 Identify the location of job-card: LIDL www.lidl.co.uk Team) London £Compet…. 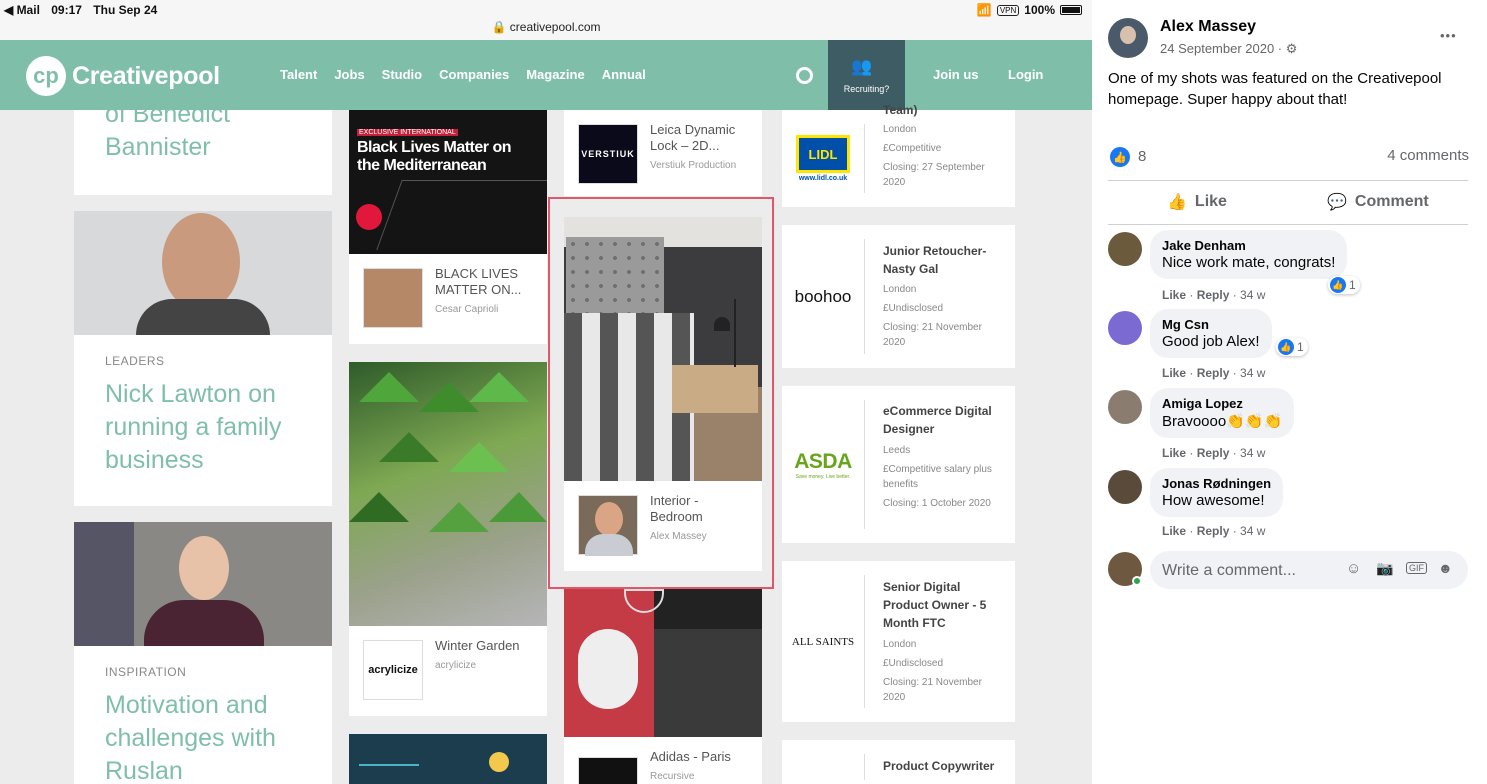
(898, 155).